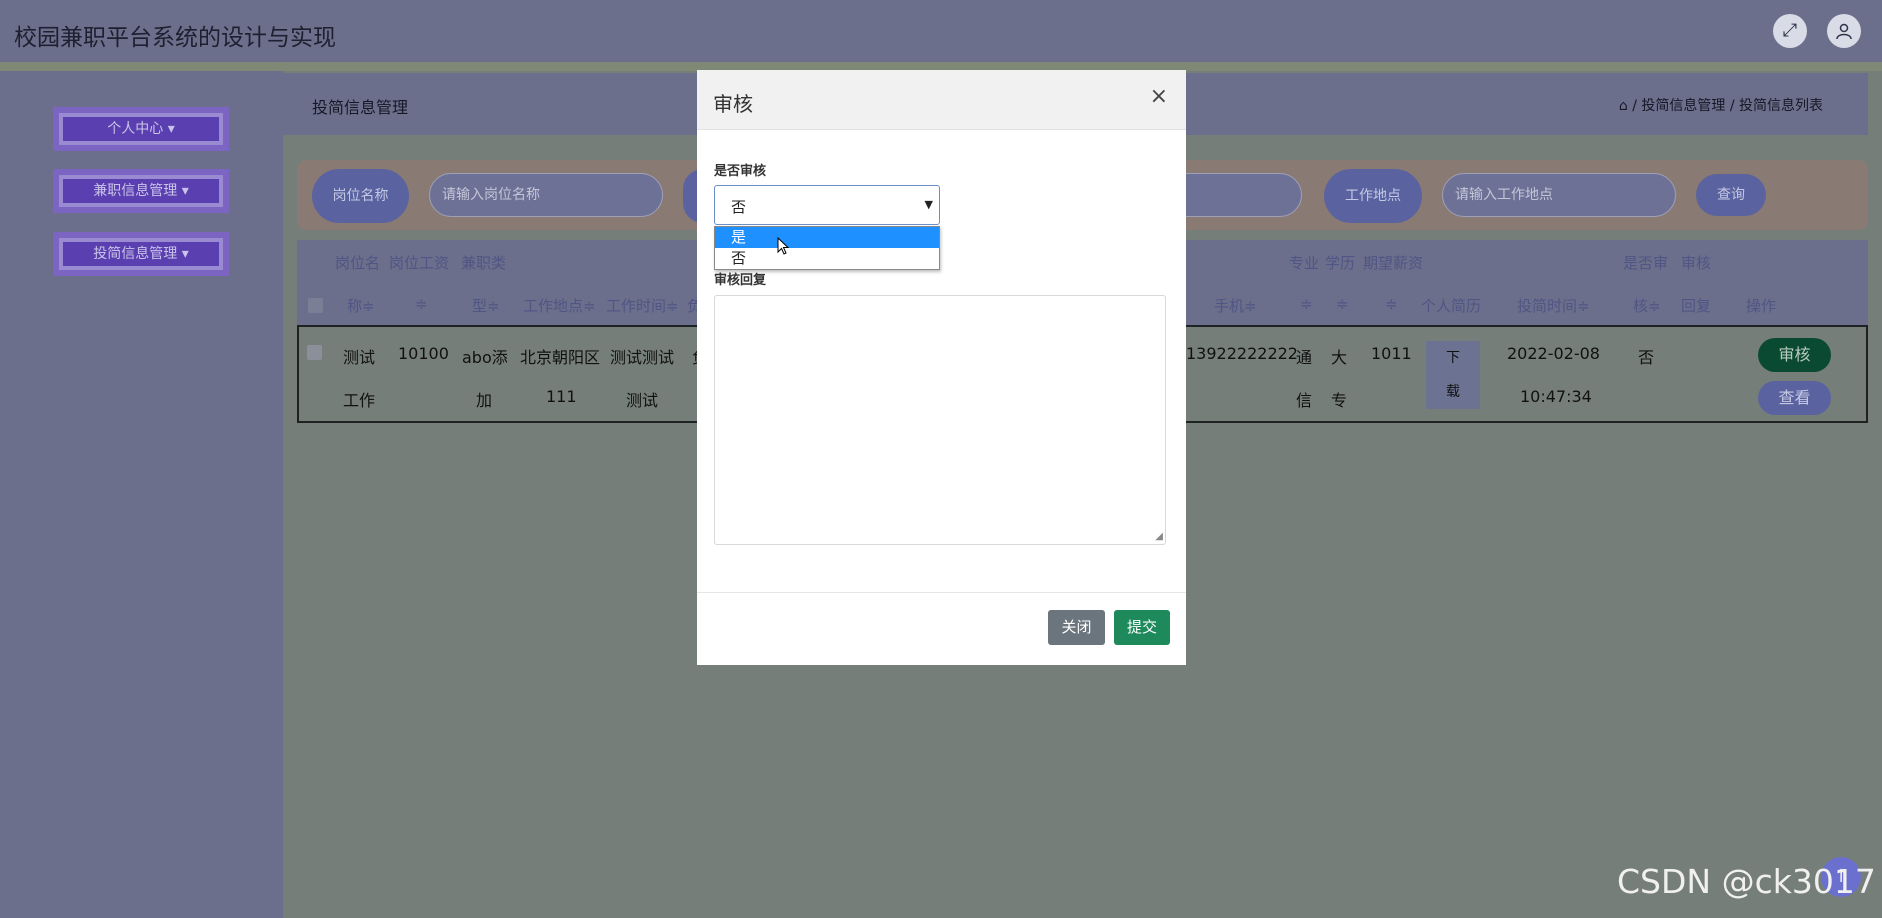 The width and height of the screenshot is (1882, 918). What do you see at coordinates (733, 104) in the screenshot?
I see `modal-title: 审核` at bounding box center [733, 104].